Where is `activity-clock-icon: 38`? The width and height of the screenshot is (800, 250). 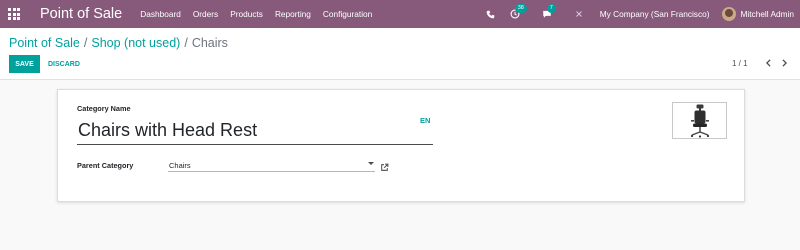 activity-clock-icon: 38 is located at coordinates (517, 12).